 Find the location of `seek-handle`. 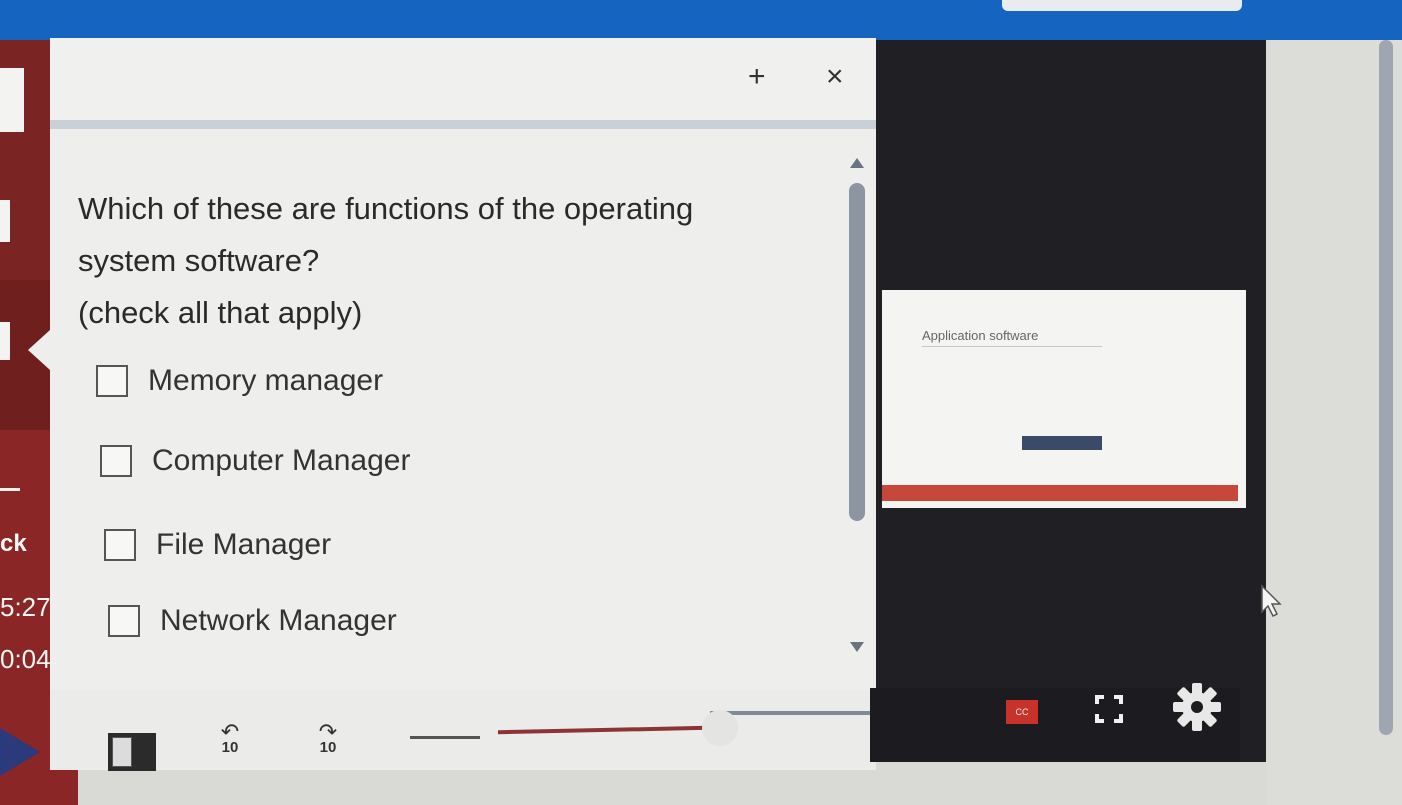

seek-handle is located at coordinates (720, 728).